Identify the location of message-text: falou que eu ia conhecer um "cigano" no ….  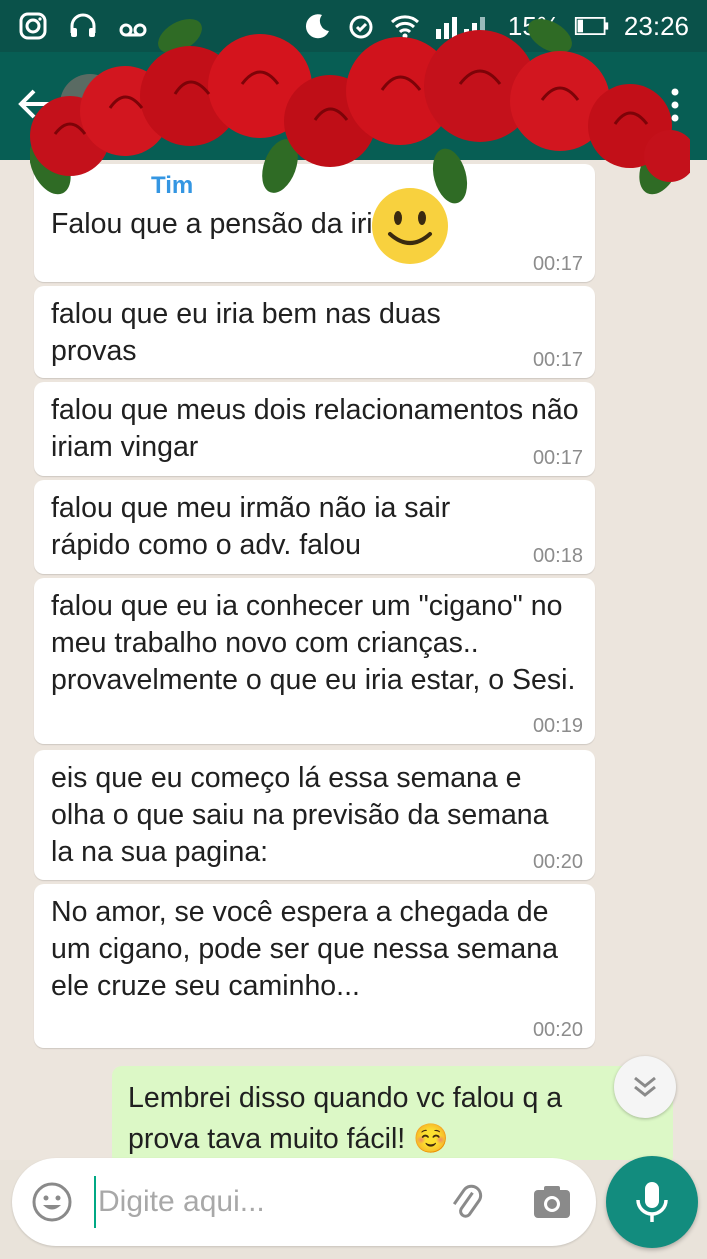
(313, 643).